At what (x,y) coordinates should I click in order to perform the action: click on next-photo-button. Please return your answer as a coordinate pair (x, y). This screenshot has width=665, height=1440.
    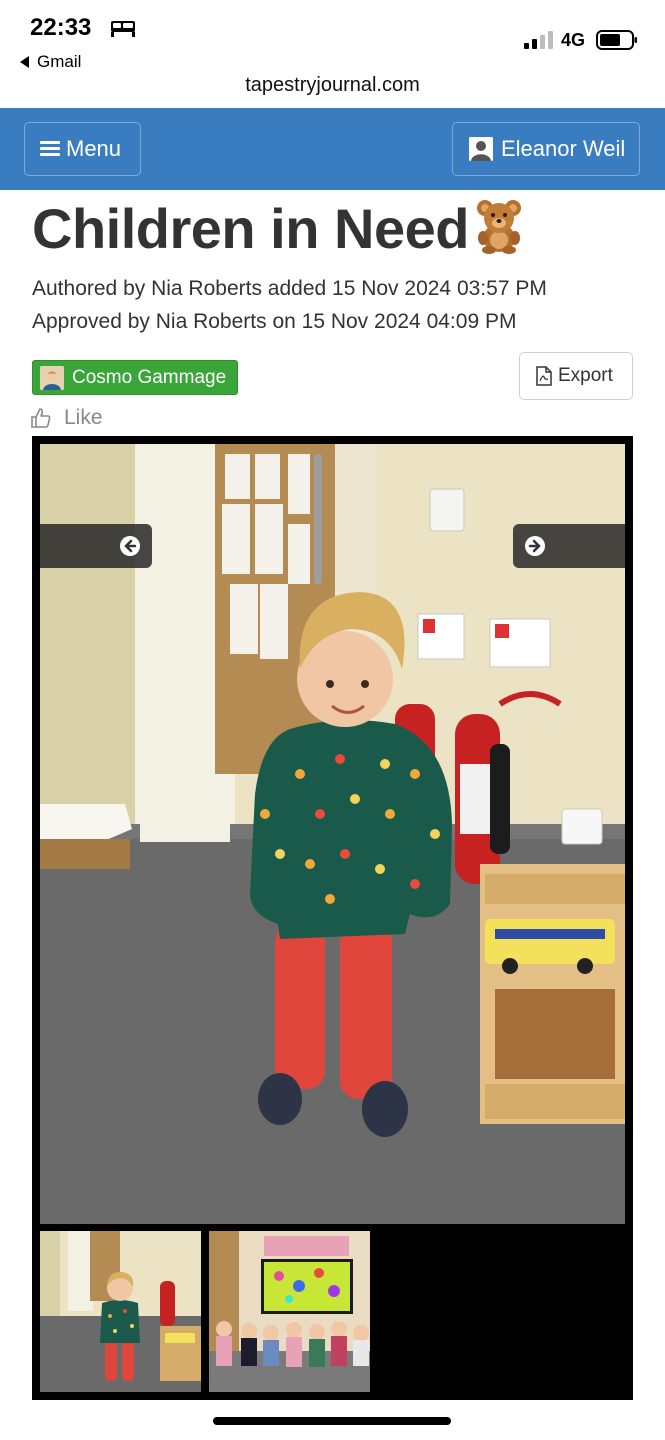
    Looking at the image, I should click on (569, 546).